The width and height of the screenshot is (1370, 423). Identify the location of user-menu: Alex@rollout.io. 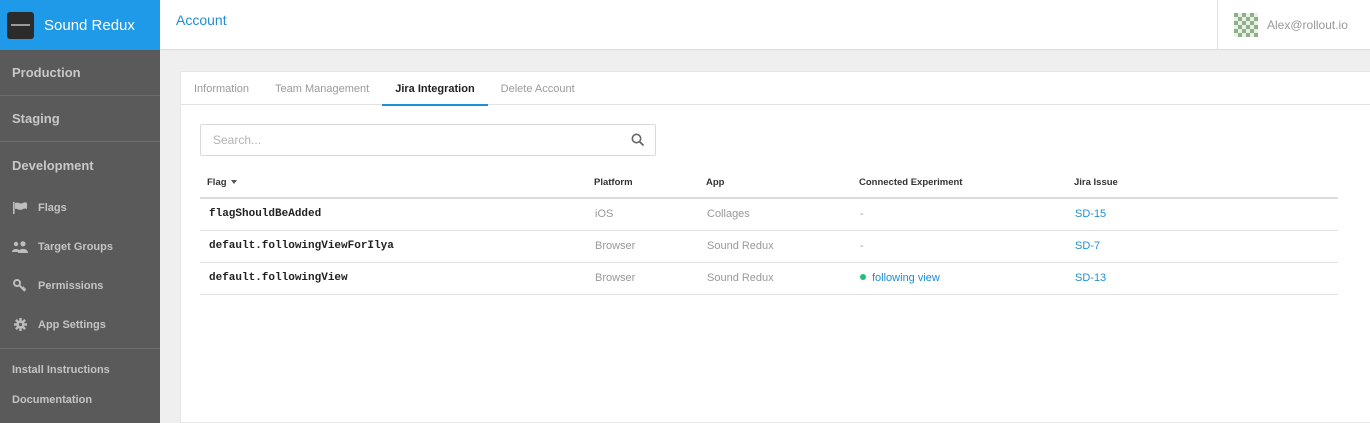
(1293, 25).